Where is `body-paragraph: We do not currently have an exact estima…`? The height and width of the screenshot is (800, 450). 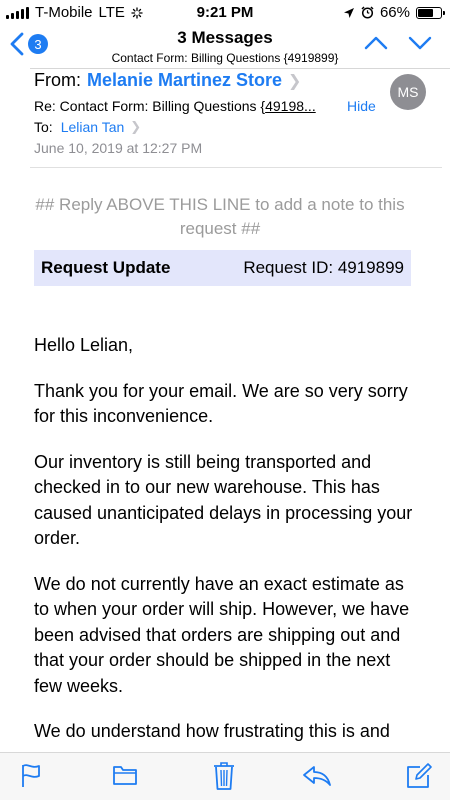
body-paragraph: We do not currently have an exact estima… is located at coordinates (222, 634).